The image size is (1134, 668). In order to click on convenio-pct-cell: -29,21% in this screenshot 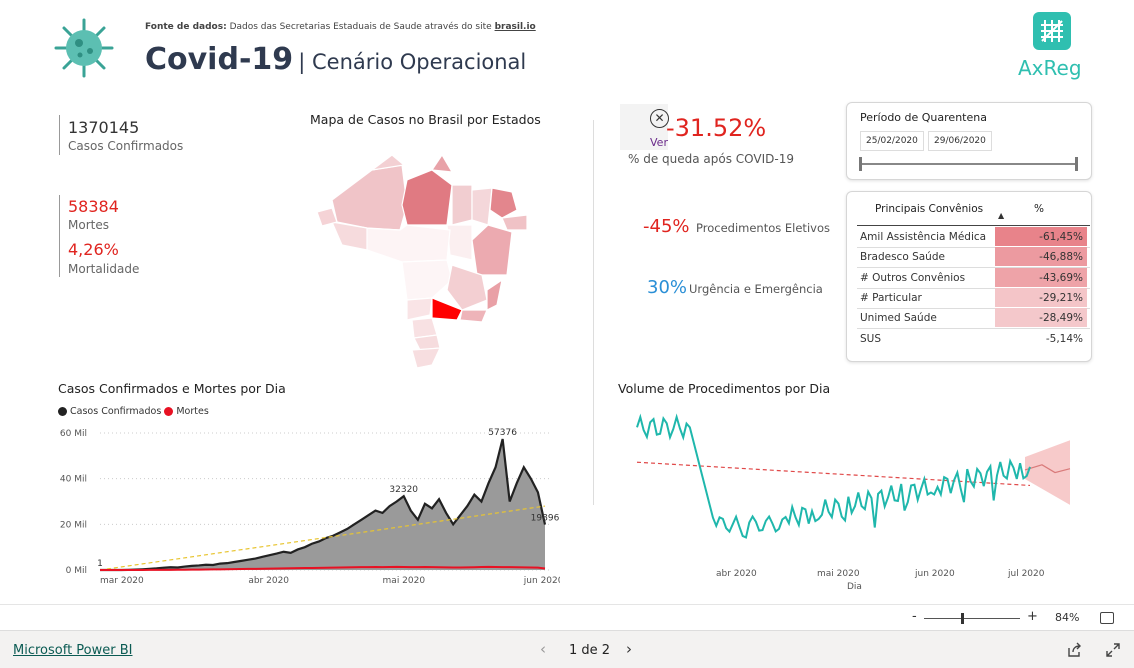, I will do `click(1041, 297)`.